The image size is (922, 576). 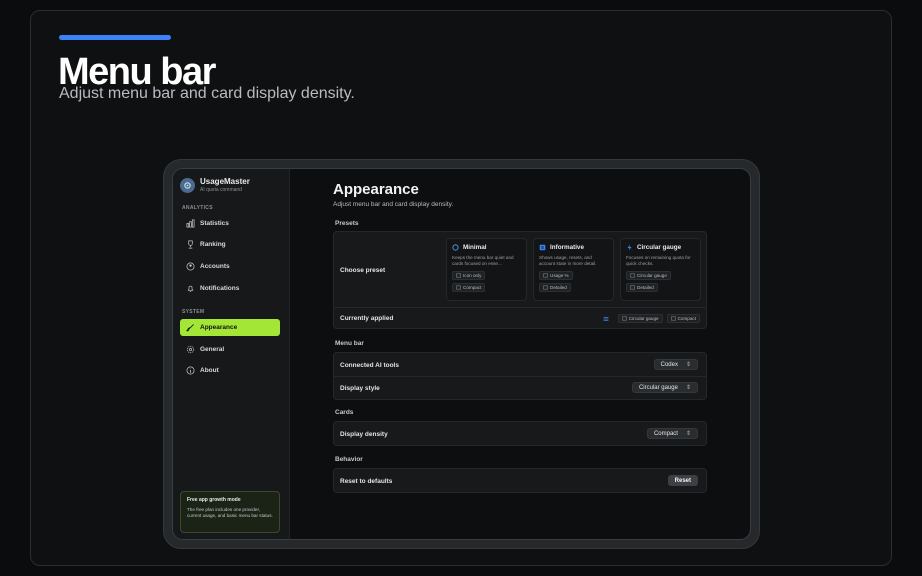 I want to click on preset-name: Informative, so click(x=567, y=247).